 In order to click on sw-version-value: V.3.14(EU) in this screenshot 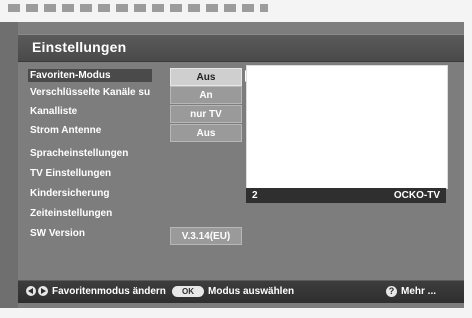, I will do `click(206, 236)`.